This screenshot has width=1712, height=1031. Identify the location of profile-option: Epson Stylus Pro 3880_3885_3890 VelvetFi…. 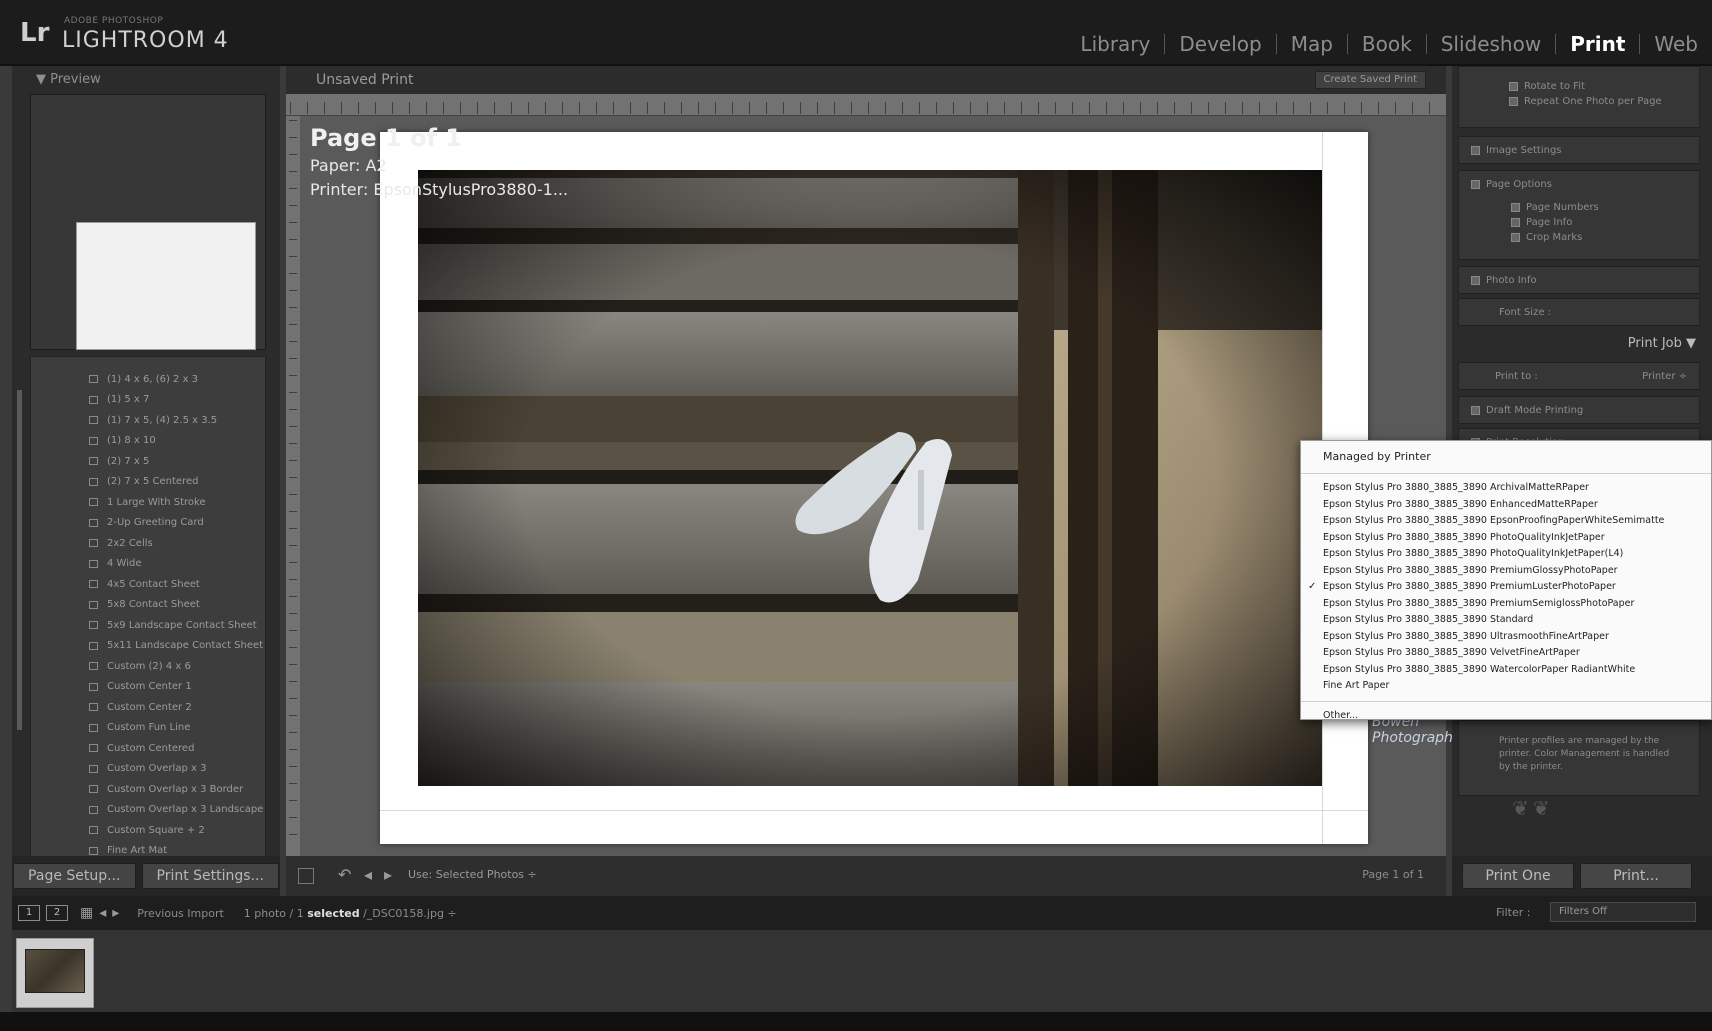
(1506, 653).